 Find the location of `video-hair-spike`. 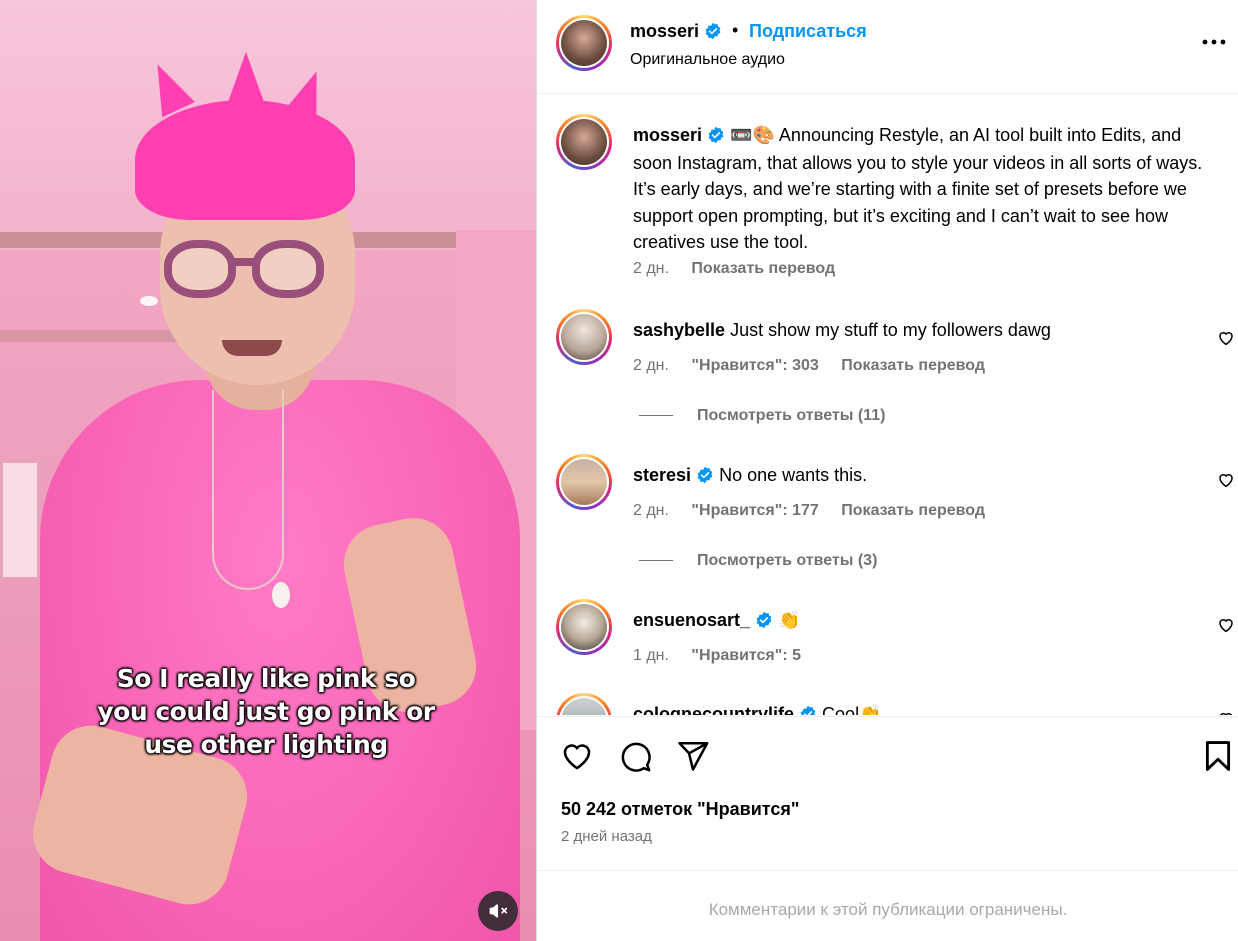

video-hair-spike is located at coordinates (246, 77).